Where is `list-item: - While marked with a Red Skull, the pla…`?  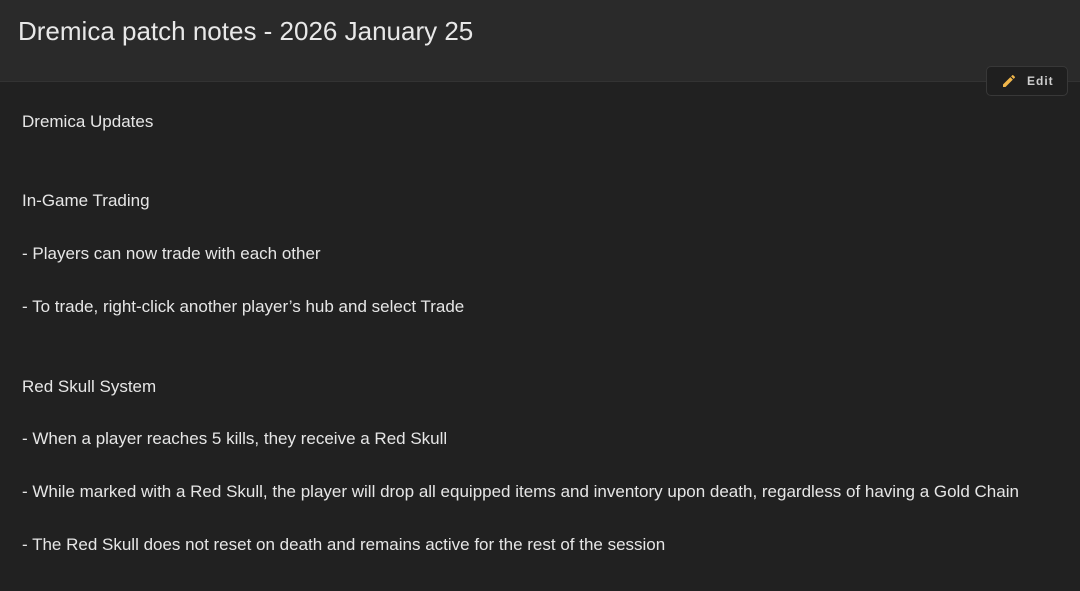 list-item: - While marked with a Red Skull, the pla… is located at coordinates (520, 491).